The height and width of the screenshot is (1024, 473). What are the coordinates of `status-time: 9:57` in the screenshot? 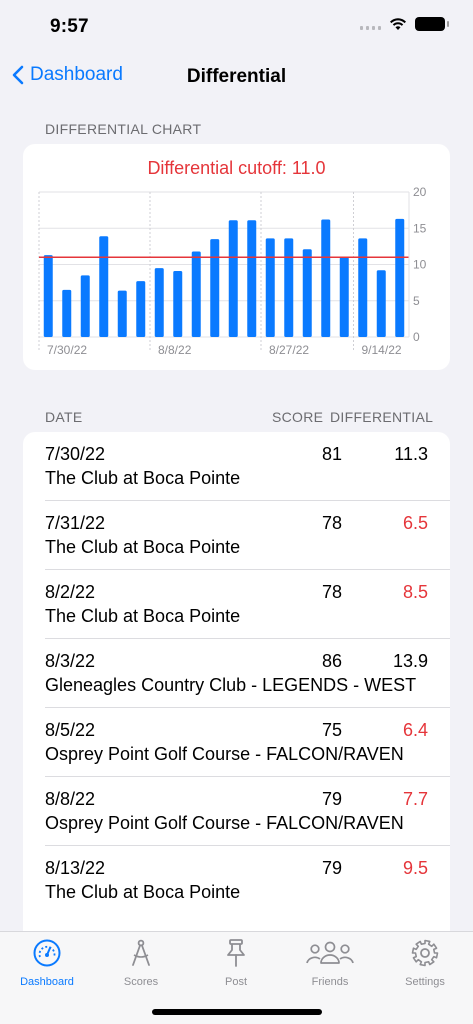 It's located at (69, 26).